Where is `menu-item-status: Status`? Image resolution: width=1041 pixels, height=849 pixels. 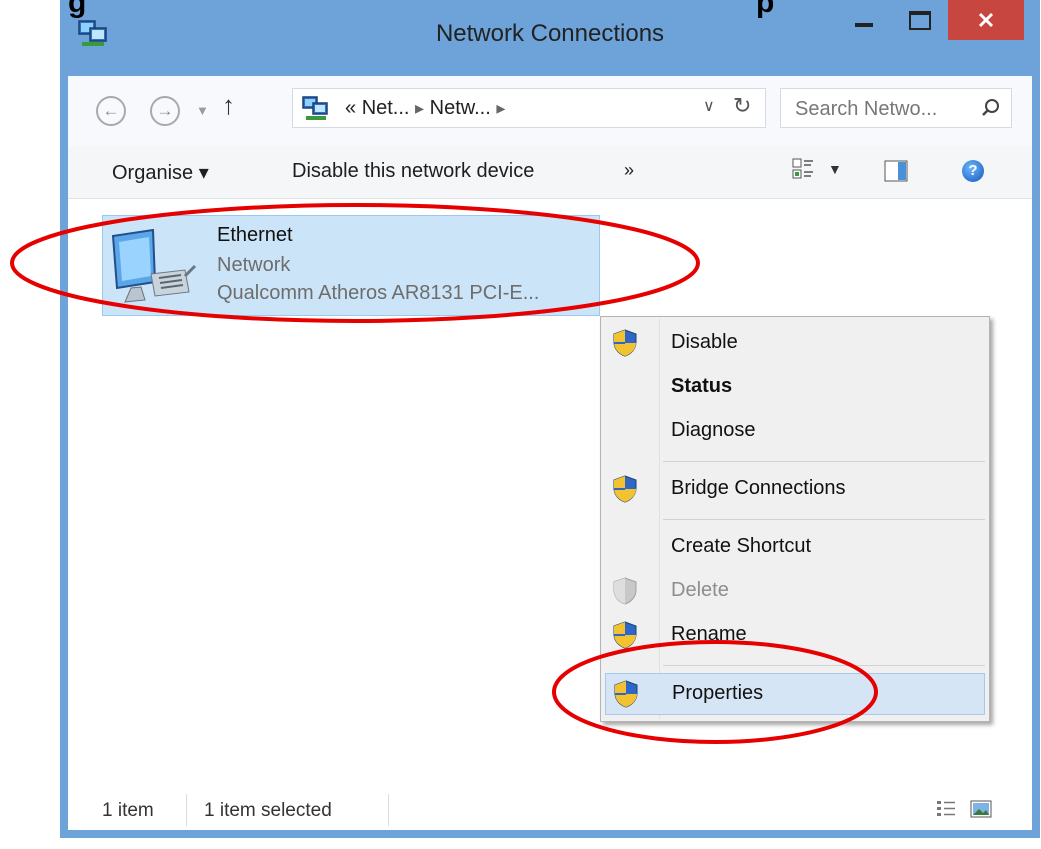 menu-item-status: Status is located at coordinates (795, 387).